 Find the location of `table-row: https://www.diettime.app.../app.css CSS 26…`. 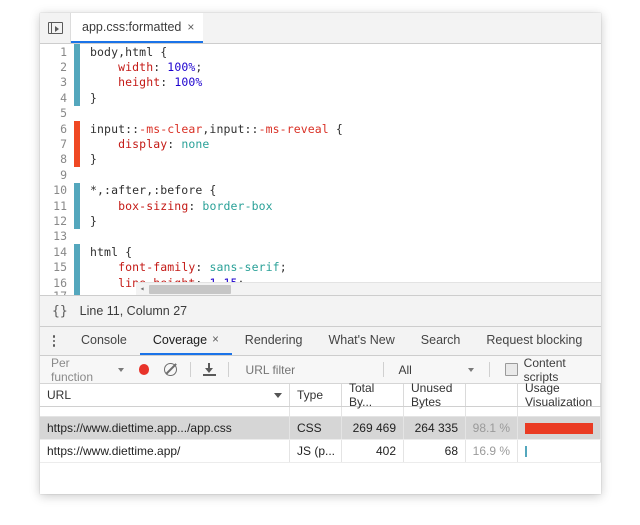

table-row: https://www.diettime.app.../app.css CSS 26… is located at coordinates (320, 428).